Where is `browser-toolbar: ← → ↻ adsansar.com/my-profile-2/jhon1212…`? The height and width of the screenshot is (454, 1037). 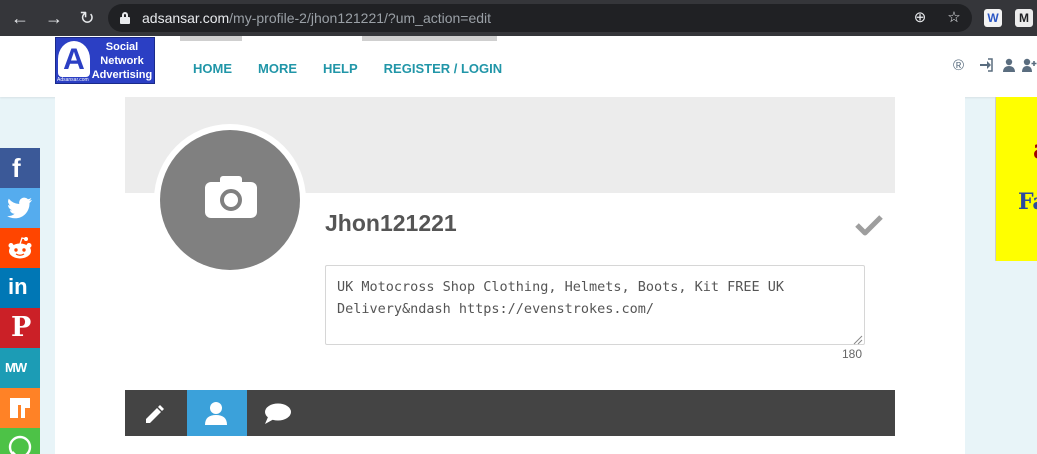
browser-toolbar: ← → ↻ adsansar.com/my-profile-2/jhon1212… is located at coordinates (518, 18).